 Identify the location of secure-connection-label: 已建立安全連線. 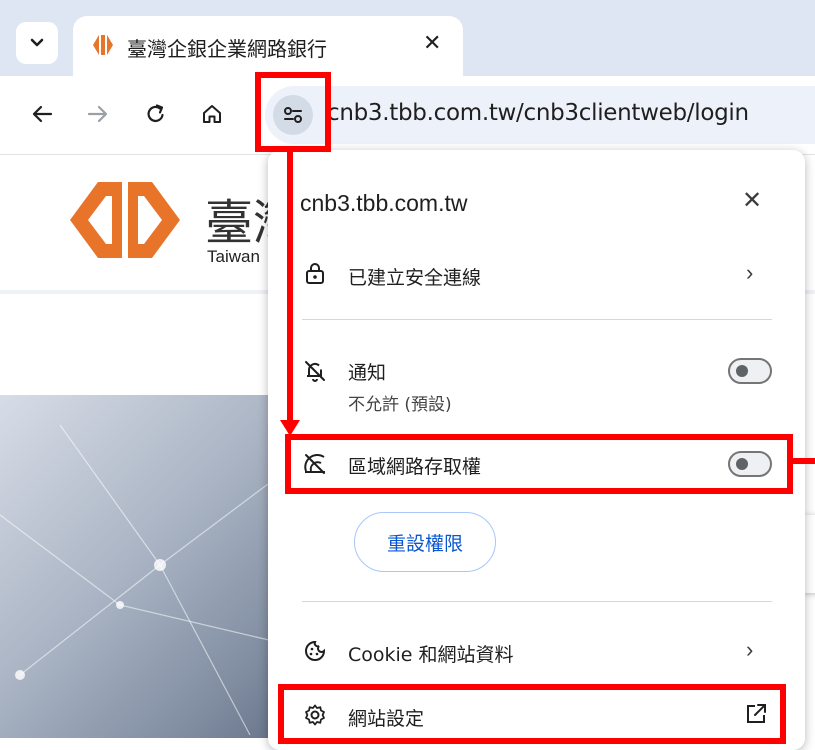
(415, 278).